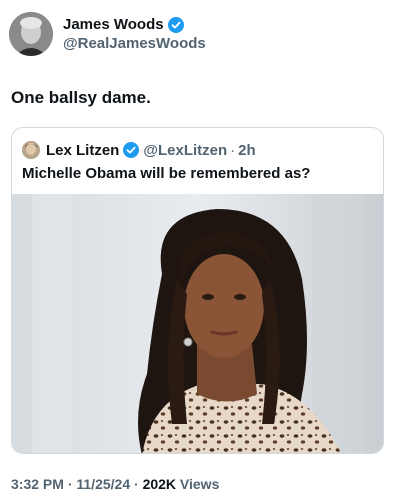 The width and height of the screenshot is (393, 500). What do you see at coordinates (81, 97) in the screenshot?
I see `tweet-text: One ballsy dame.` at bounding box center [81, 97].